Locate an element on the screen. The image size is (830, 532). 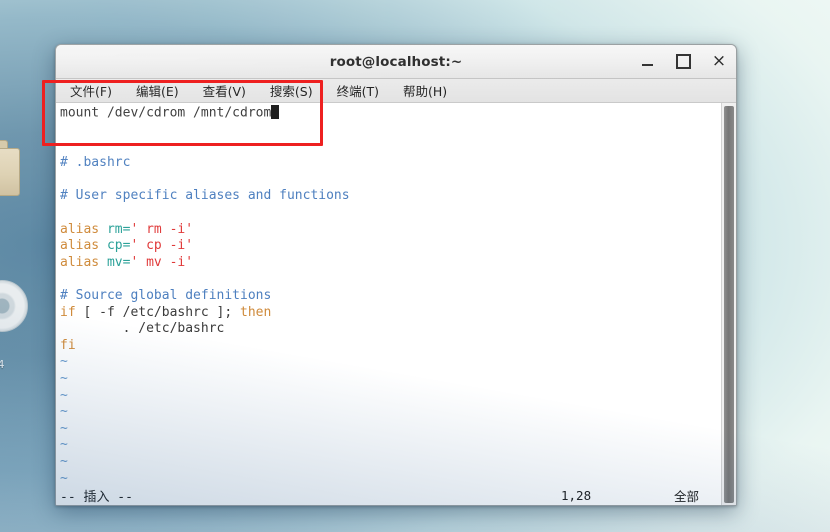
code-line-comment: # .bashrc is located at coordinates (388, 163).